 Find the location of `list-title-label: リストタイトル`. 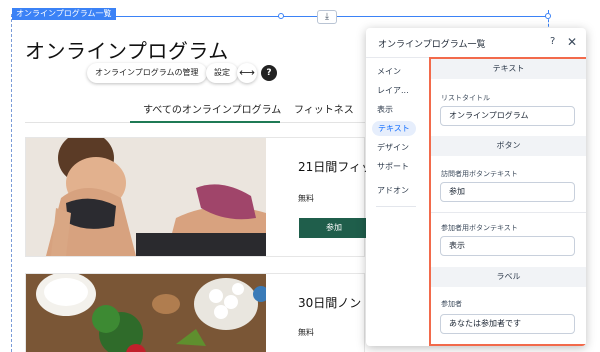

list-title-label: リストタイトル is located at coordinates (465, 98).